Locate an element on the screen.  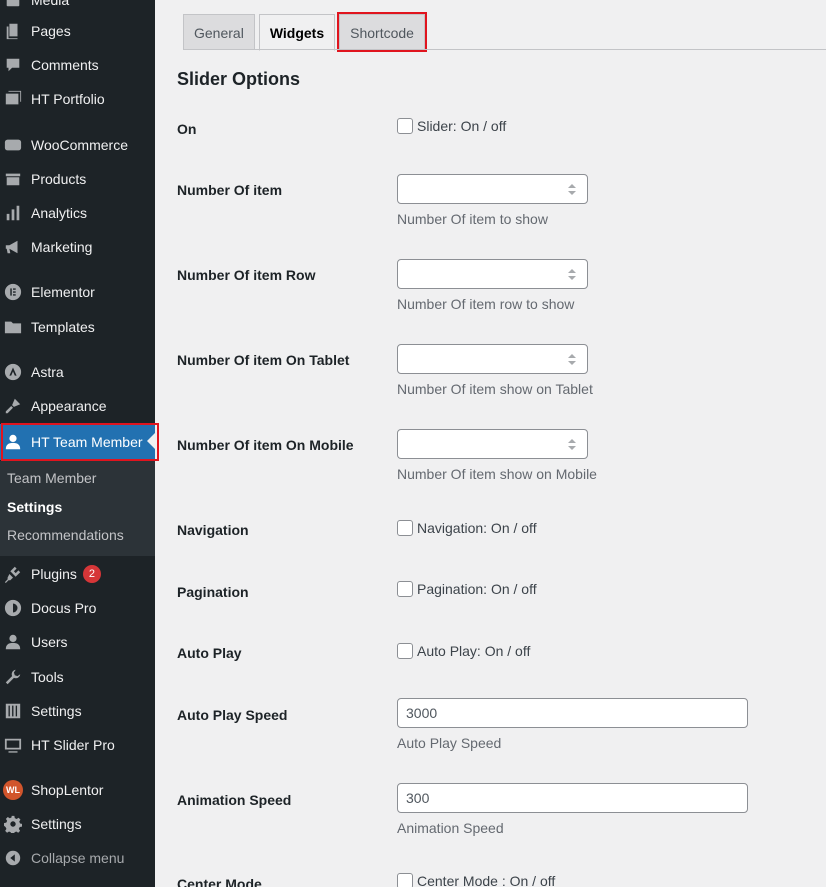
sidebar-item-appearance: Appearance is located at coordinates (77, 406).